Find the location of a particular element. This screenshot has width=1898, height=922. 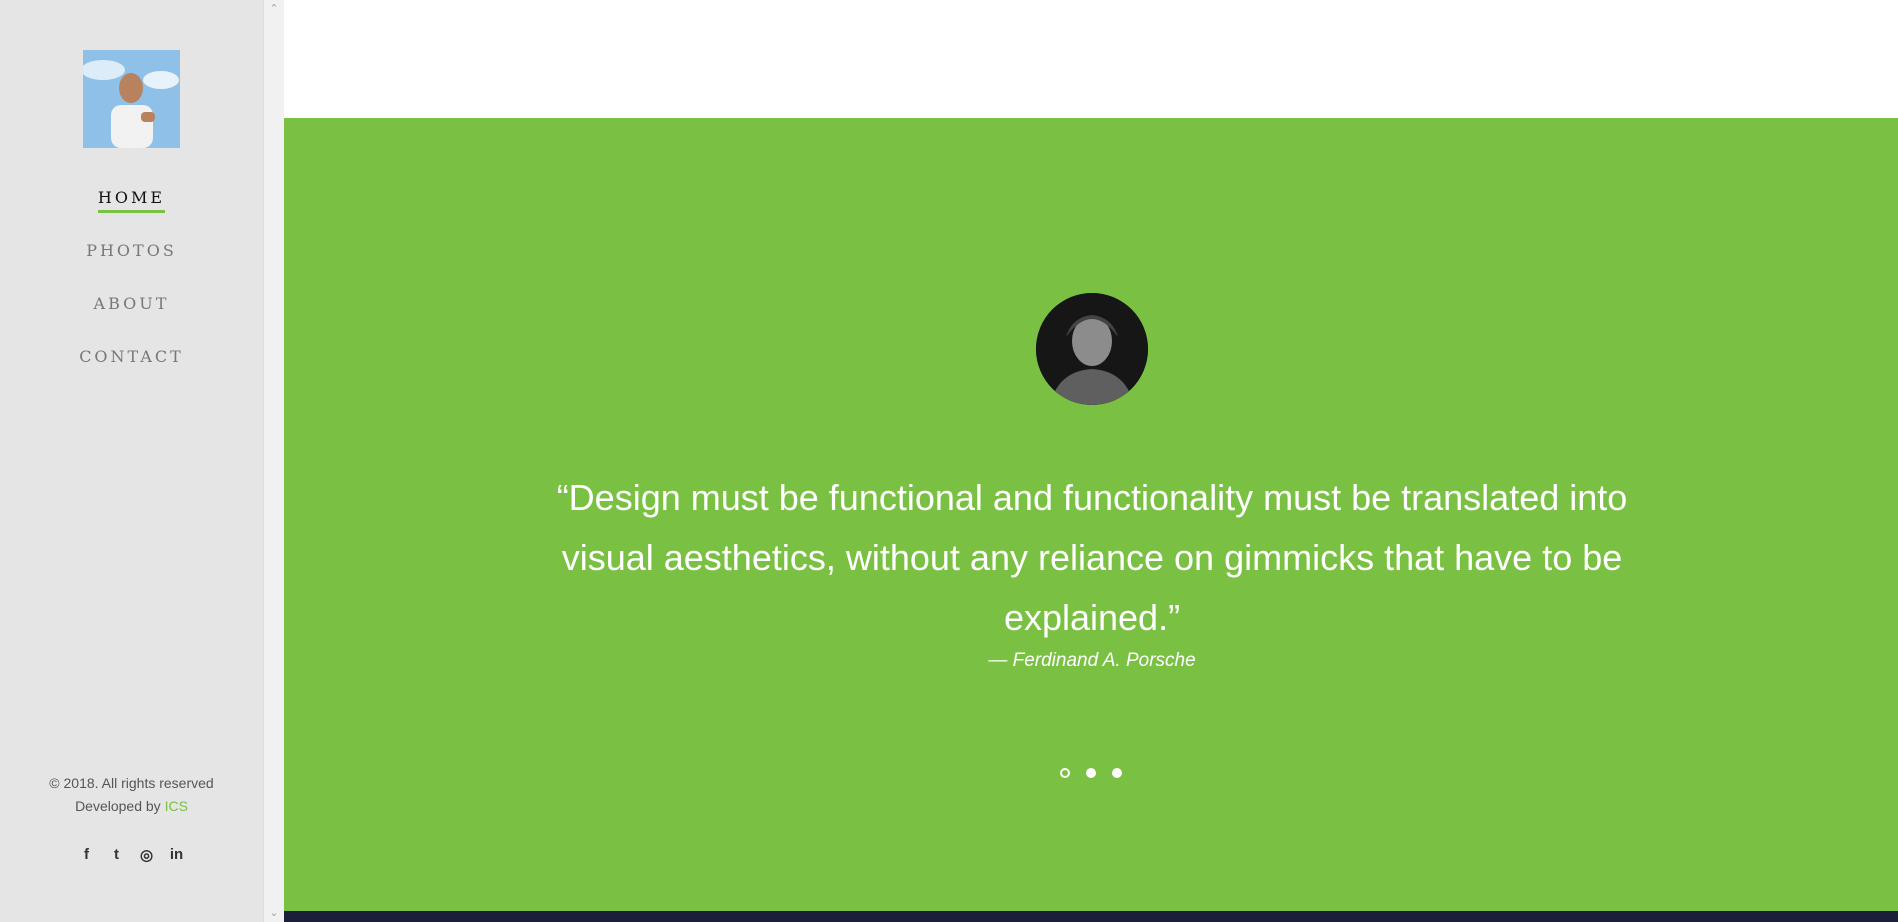

testimonial-avatar is located at coordinates (1092, 349).